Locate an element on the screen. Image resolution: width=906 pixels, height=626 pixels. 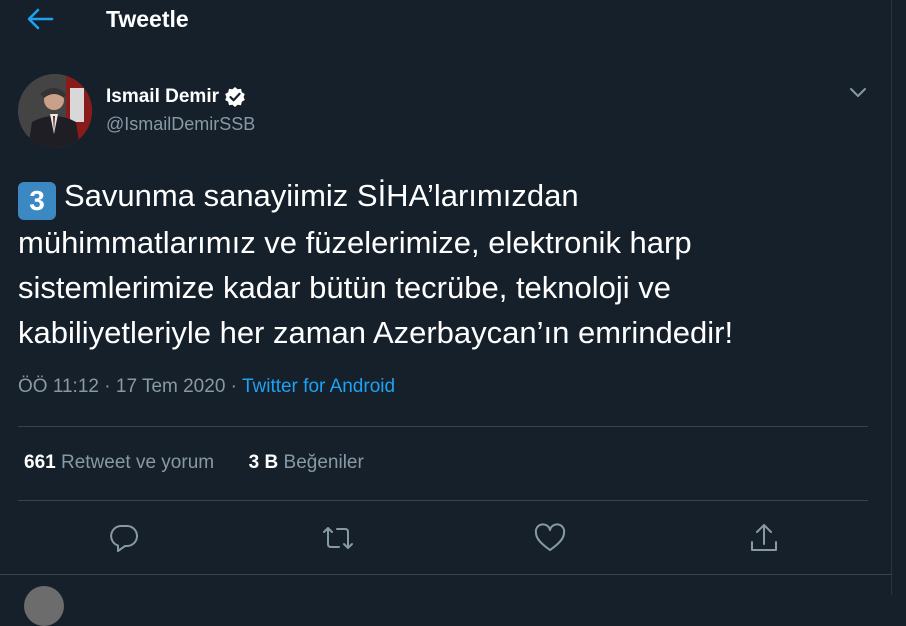
retweets-stat: 661 Retweet ve yorum is located at coordinates (119, 462).